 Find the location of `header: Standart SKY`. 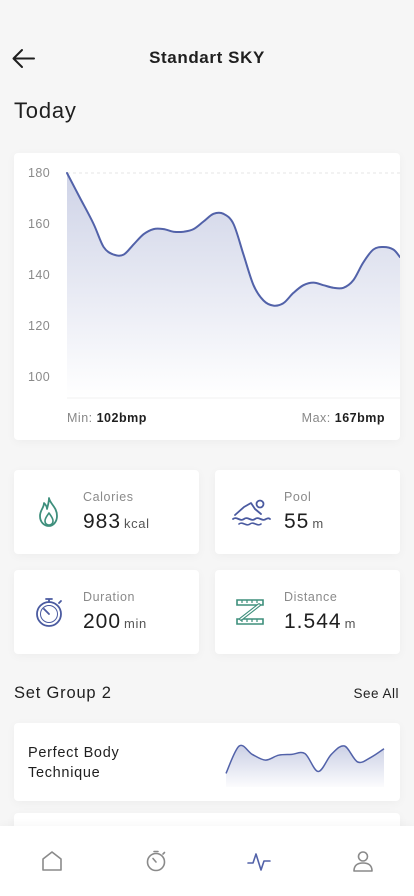

header: Standart SKY is located at coordinates (207, 55).